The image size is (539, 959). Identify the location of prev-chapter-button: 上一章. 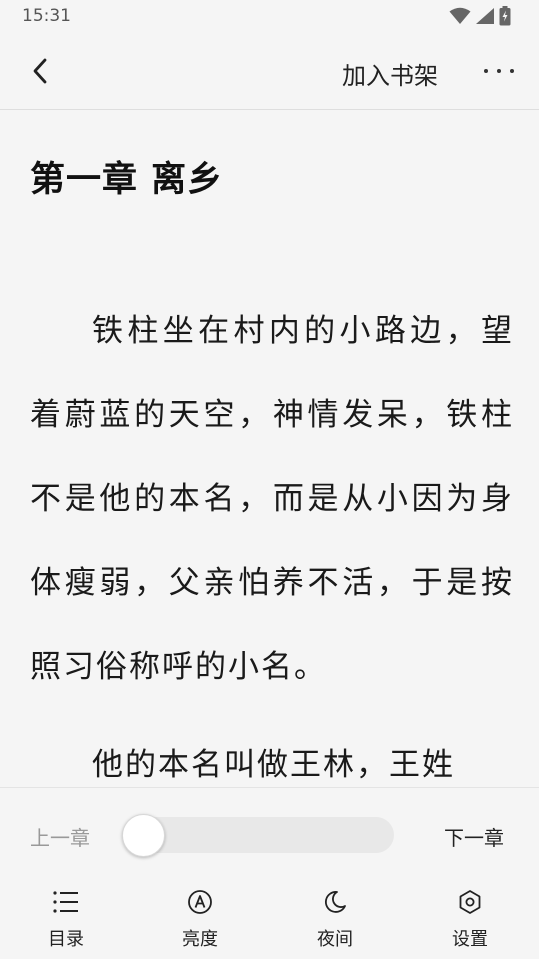
(60, 836).